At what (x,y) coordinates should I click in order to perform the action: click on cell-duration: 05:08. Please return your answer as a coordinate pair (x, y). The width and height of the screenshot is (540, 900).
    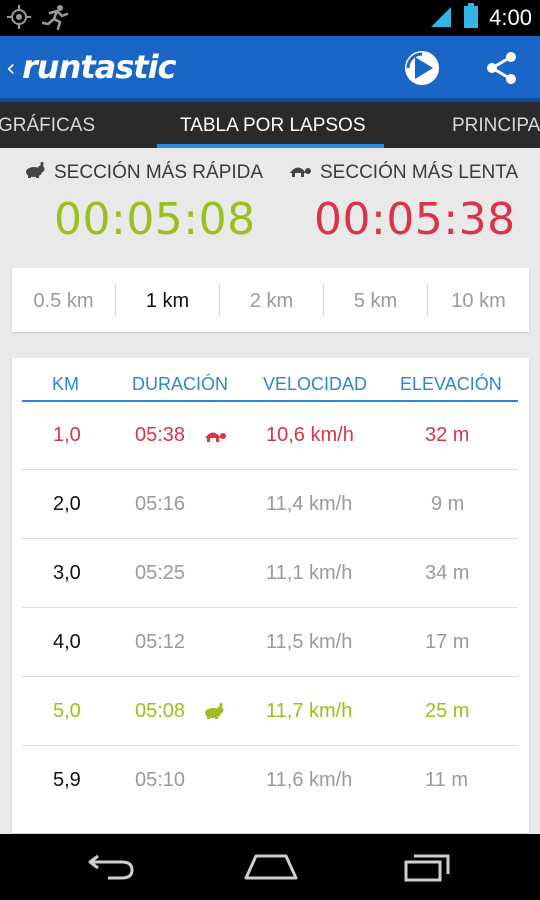
    Looking at the image, I should click on (160, 711).